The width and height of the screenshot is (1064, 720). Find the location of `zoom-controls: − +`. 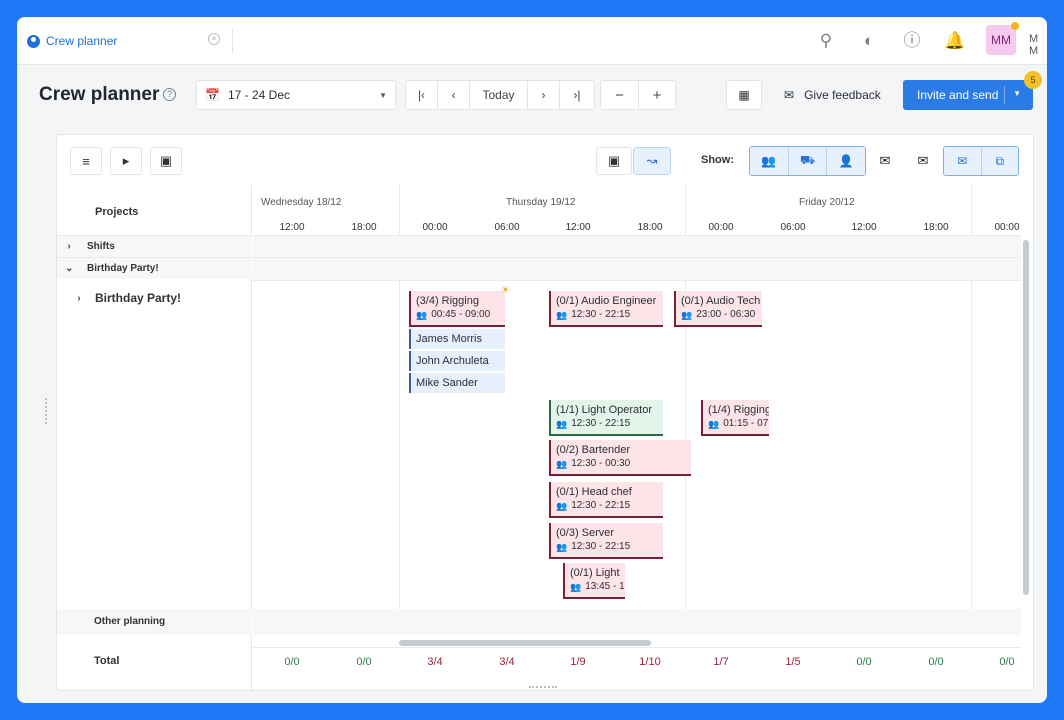

zoom-controls: − + is located at coordinates (638, 95).